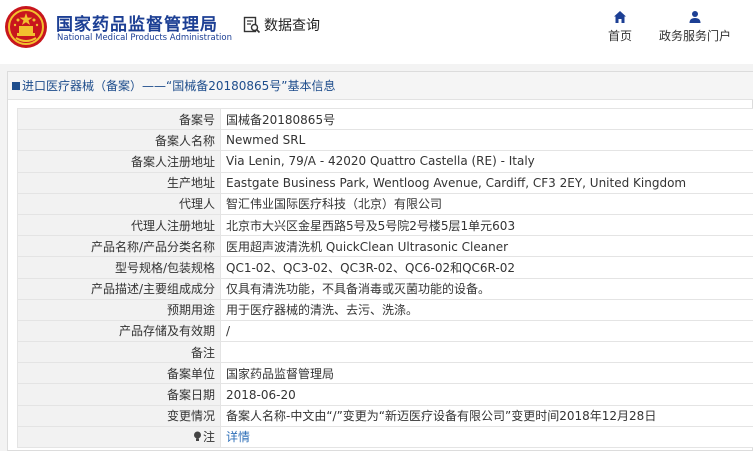 This screenshot has height=451, width=753. Describe the element at coordinates (144, 38) in the screenshot. I see `org-name-en: National Medical Products Administration` at that location.